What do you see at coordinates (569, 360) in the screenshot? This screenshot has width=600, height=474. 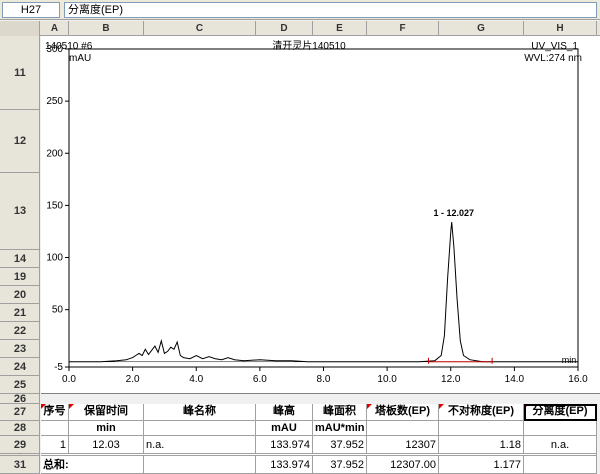 I see `x-unit-label: min` at bounding box center [569, 360].